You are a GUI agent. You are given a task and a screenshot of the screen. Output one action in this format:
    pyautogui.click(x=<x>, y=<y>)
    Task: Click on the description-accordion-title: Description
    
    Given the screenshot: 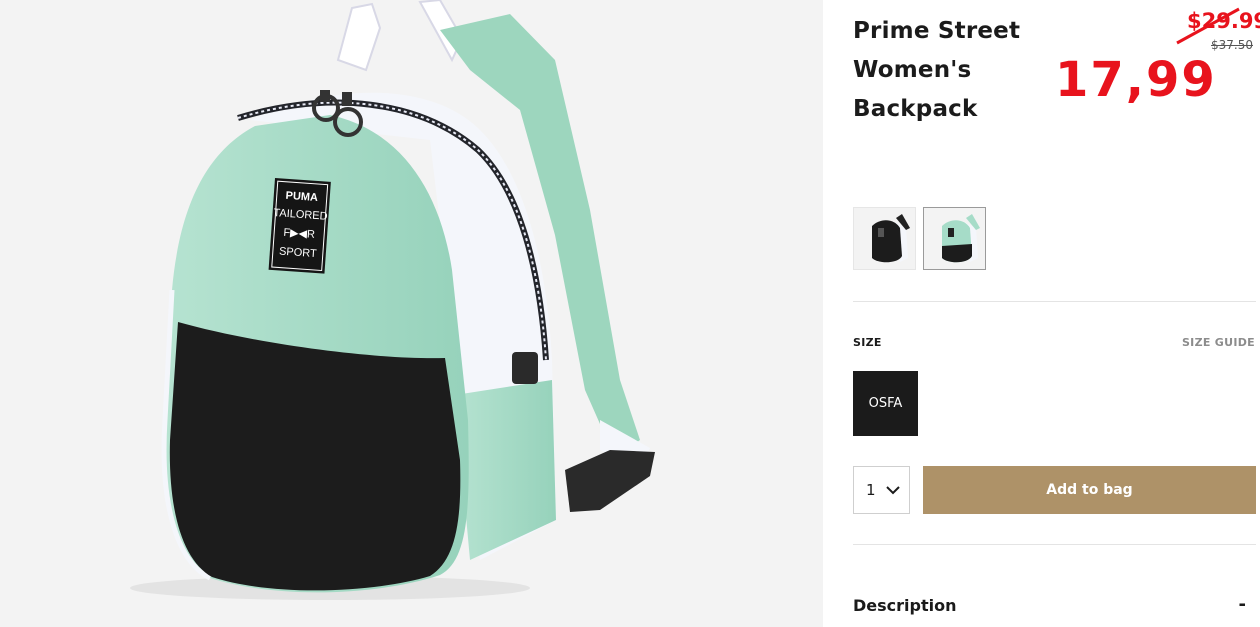 What is the action you would take?
    pyautogui.click(x=904, y=605)
    